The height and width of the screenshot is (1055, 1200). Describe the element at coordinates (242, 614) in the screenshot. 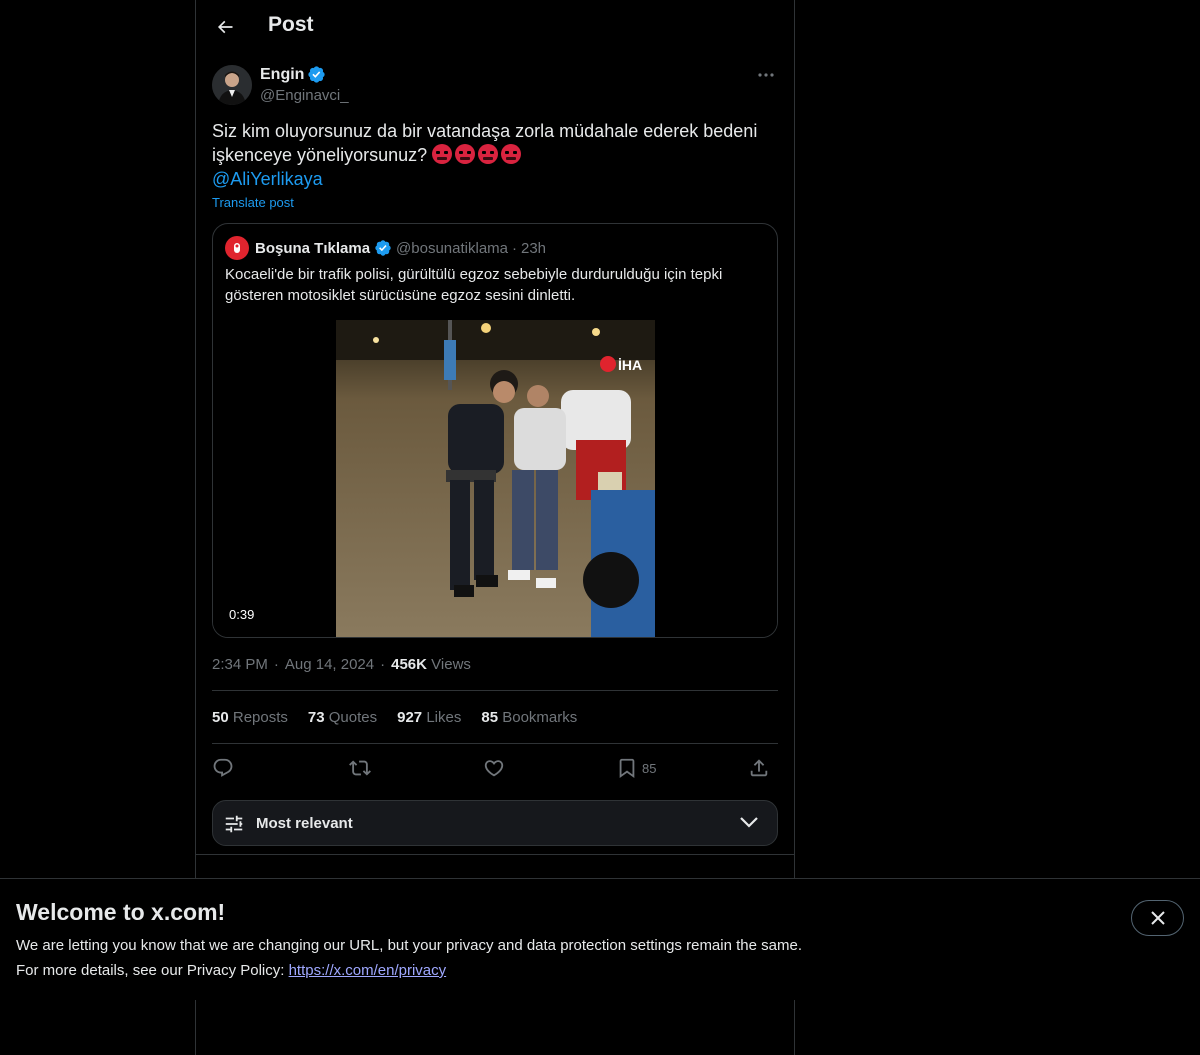

I see `video-duration: 0:39` at that location.